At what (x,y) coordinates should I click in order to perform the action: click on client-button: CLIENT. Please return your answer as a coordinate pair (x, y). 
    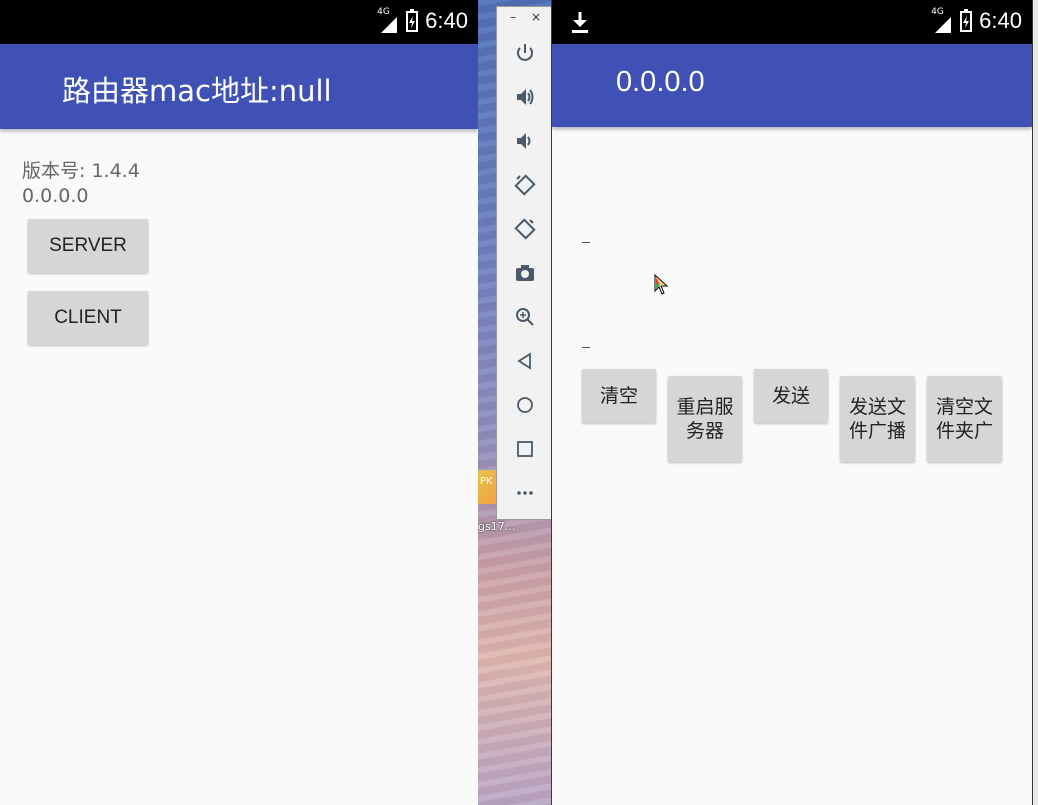
    Looking at the image, I should click on (88, 318).